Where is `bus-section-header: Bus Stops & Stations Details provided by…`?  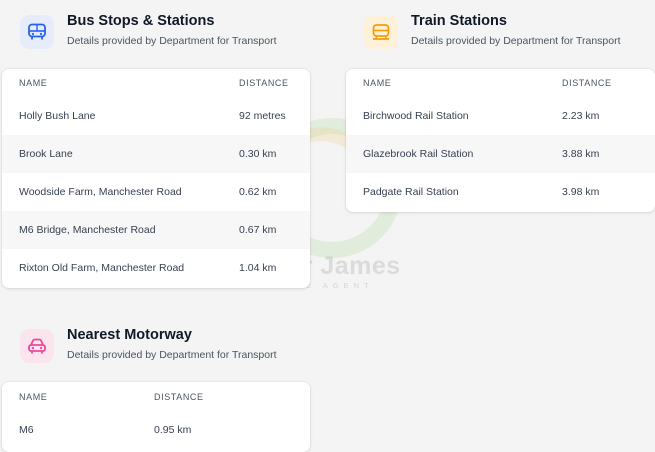 bus-section-header: Bus Stops & Stations Details provided by… is located at coordinates (148, 31).